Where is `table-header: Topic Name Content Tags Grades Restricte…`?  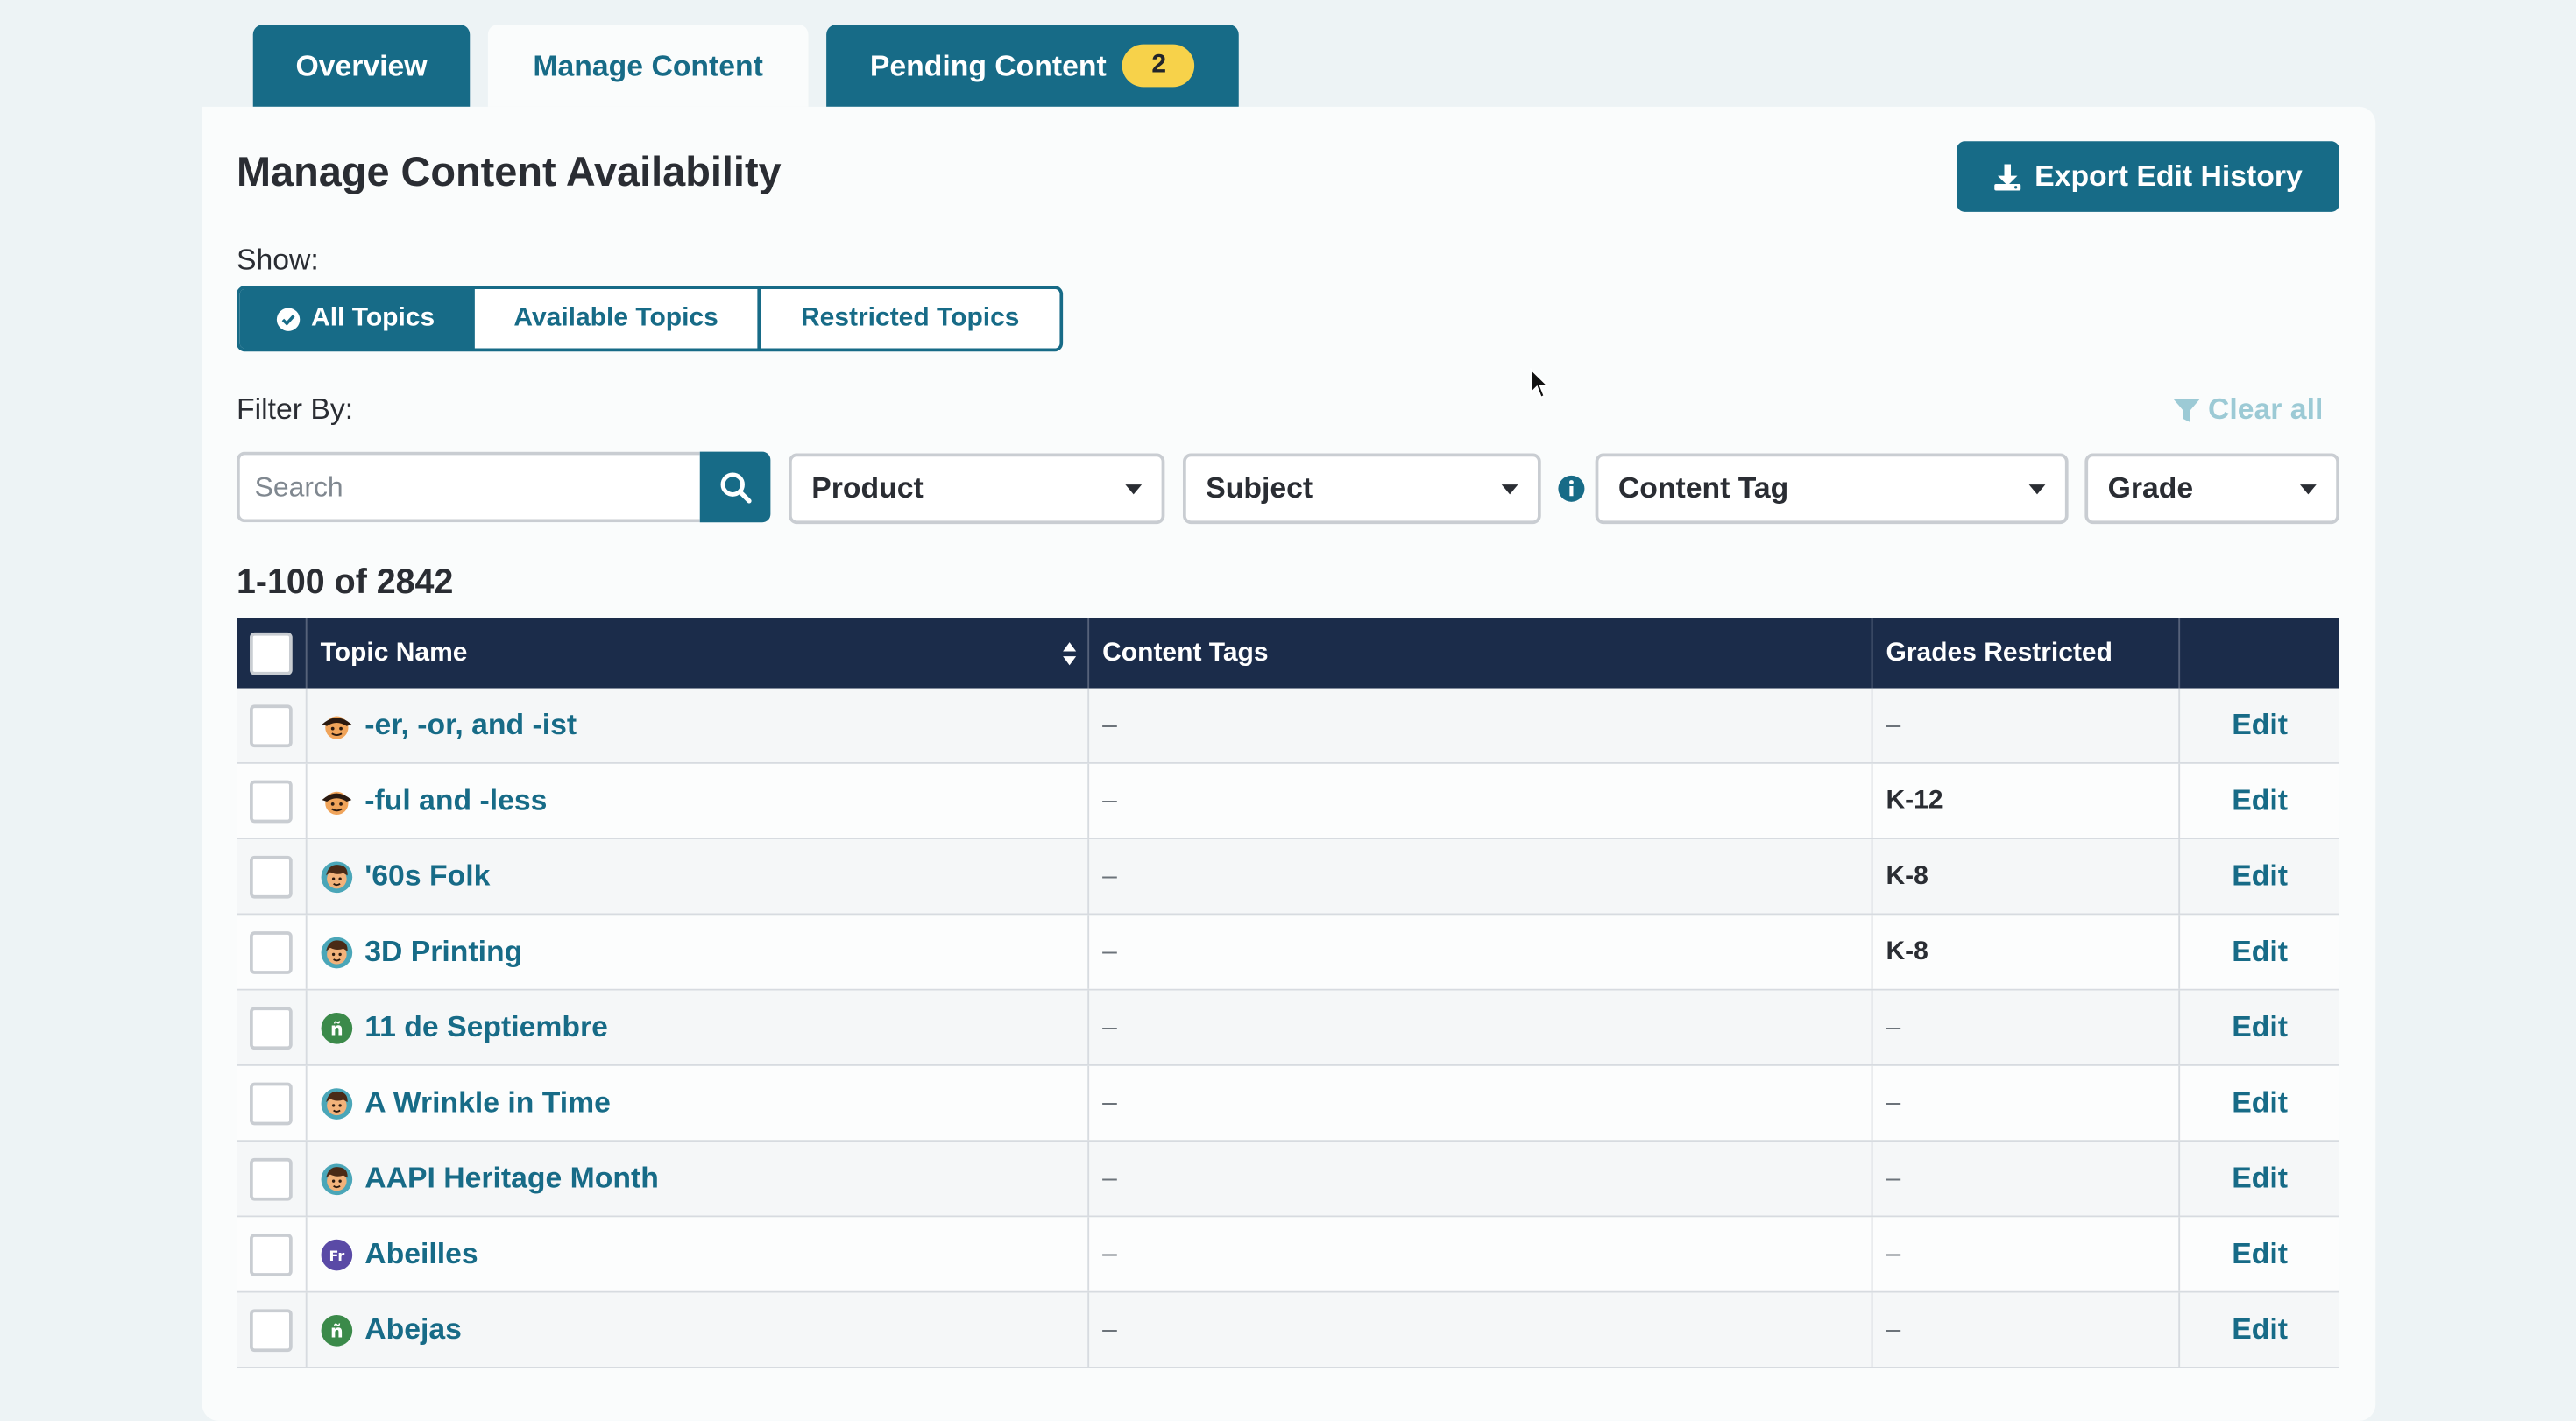 table-header: Topic Name Content Tags Grades Restricte… is located at coordinates (1288, 653).